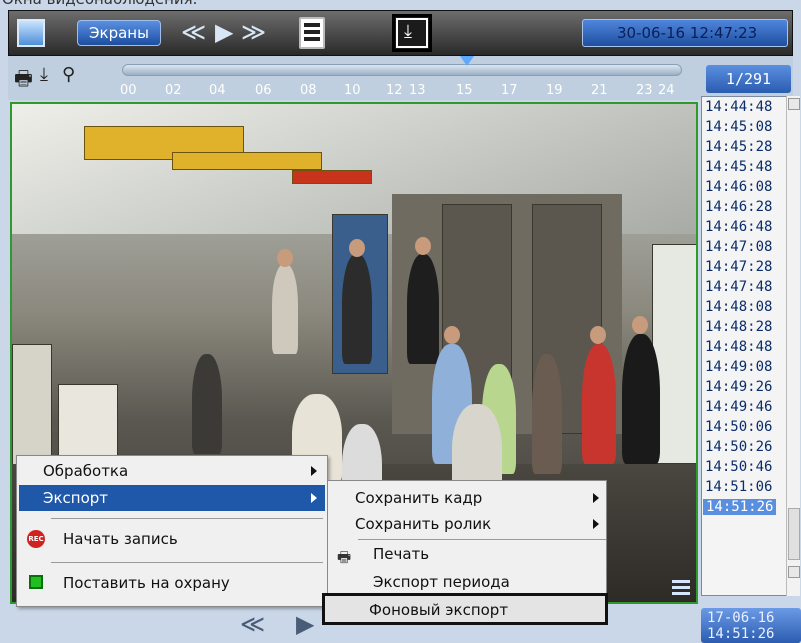  I want to click on time-list-item: 14:45:48, so click(738, 167).